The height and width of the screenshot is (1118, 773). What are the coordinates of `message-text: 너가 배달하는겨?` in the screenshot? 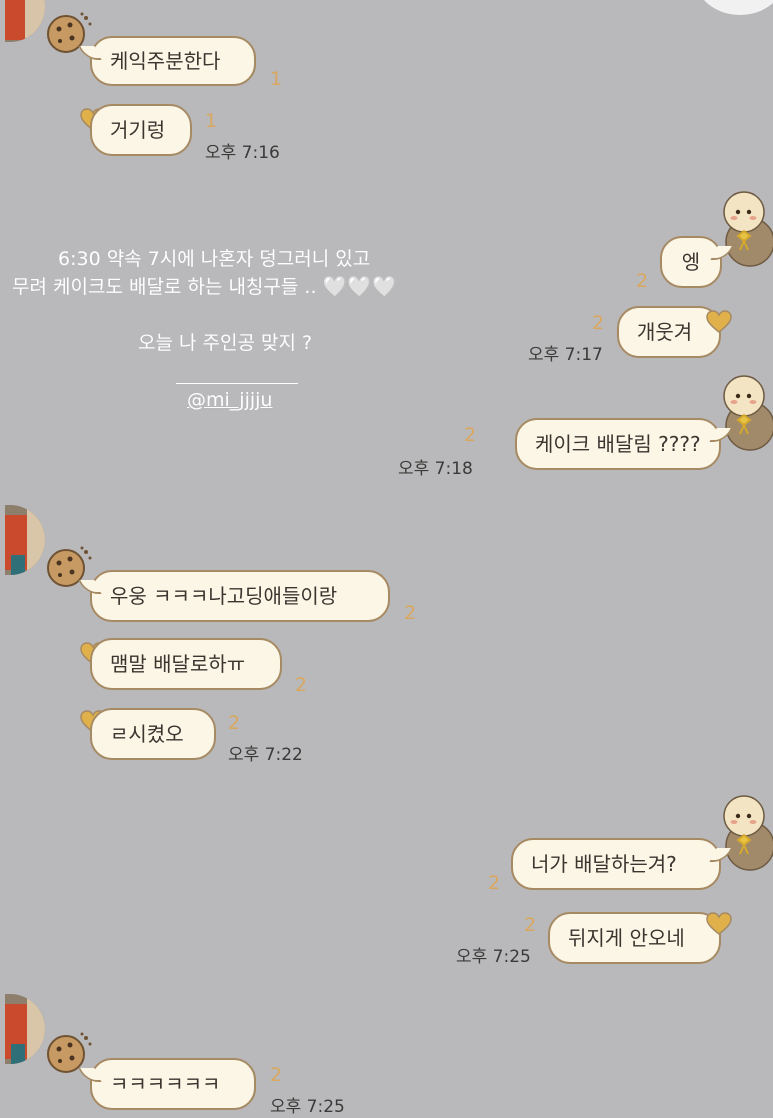 It's located at (604, 864).